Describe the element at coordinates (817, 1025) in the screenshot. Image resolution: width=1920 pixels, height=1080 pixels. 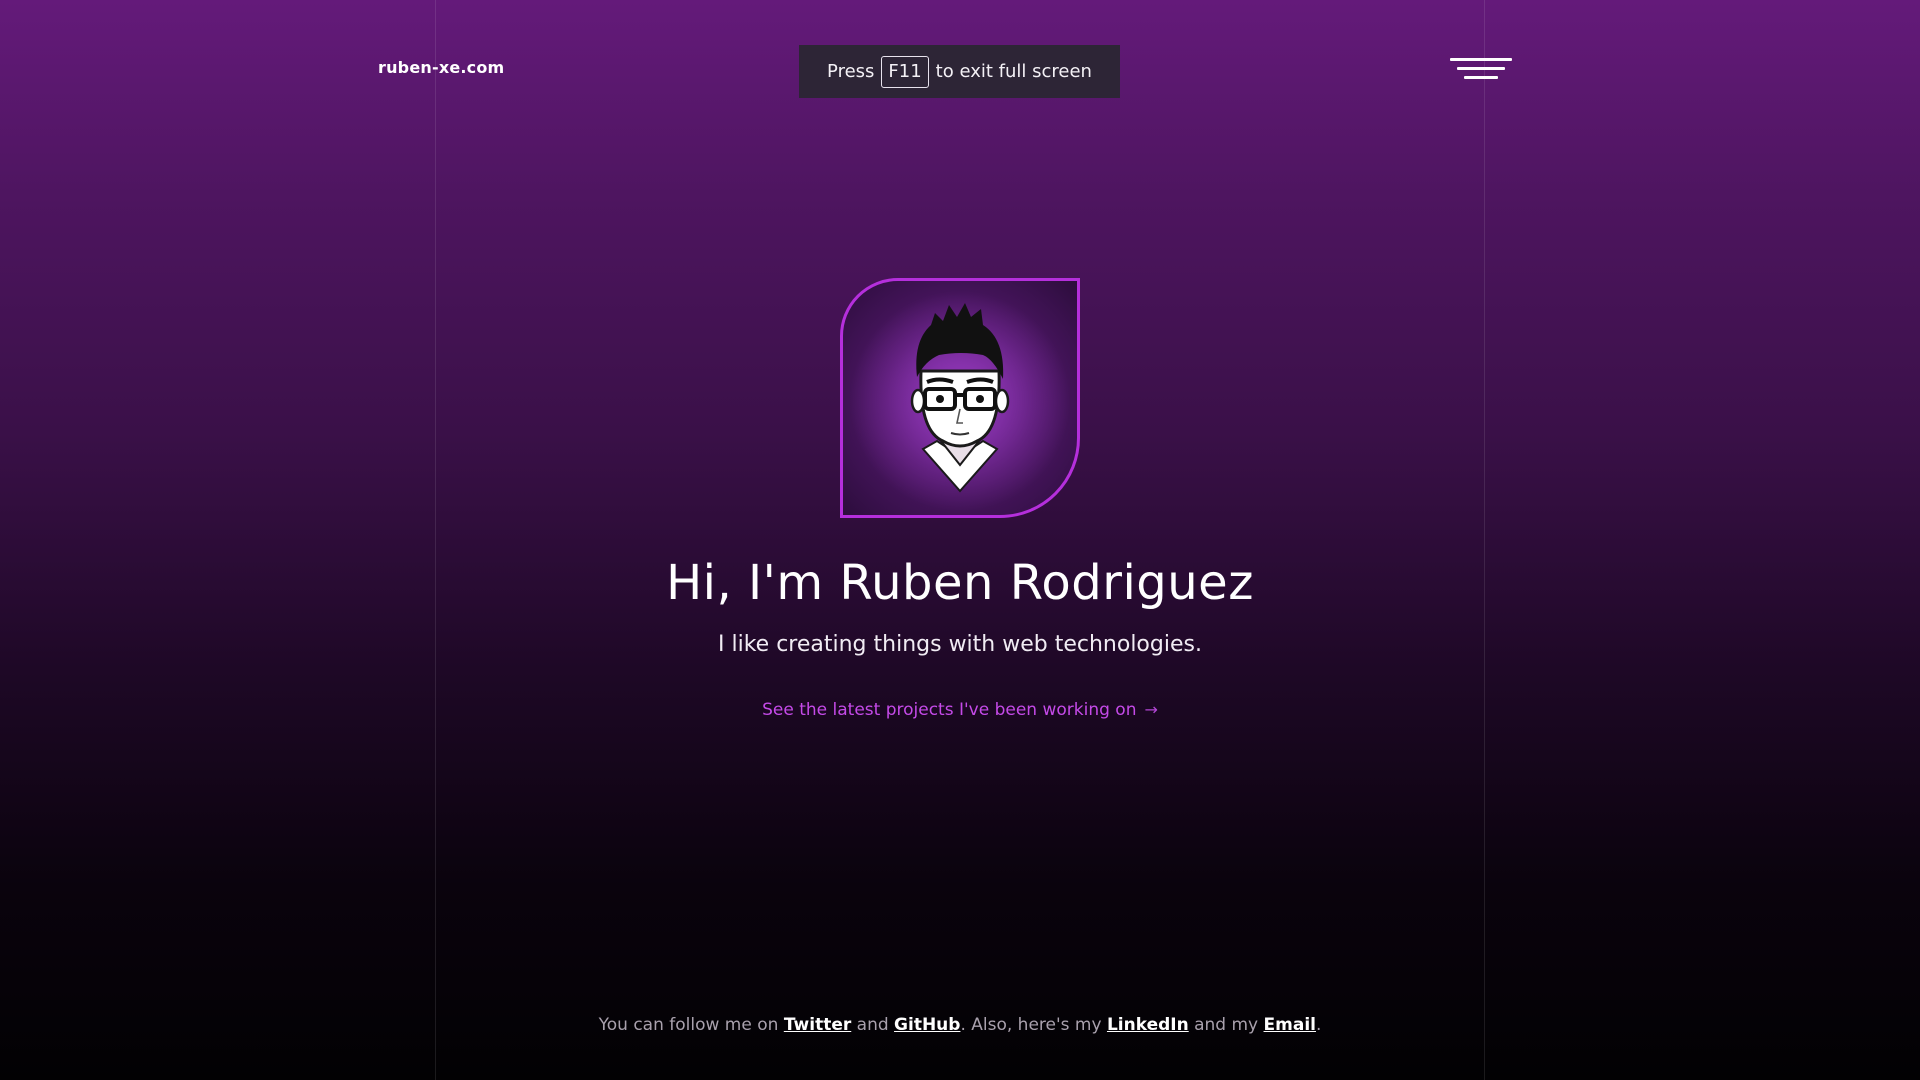
I see `twitter-link: Twitter` at that location.